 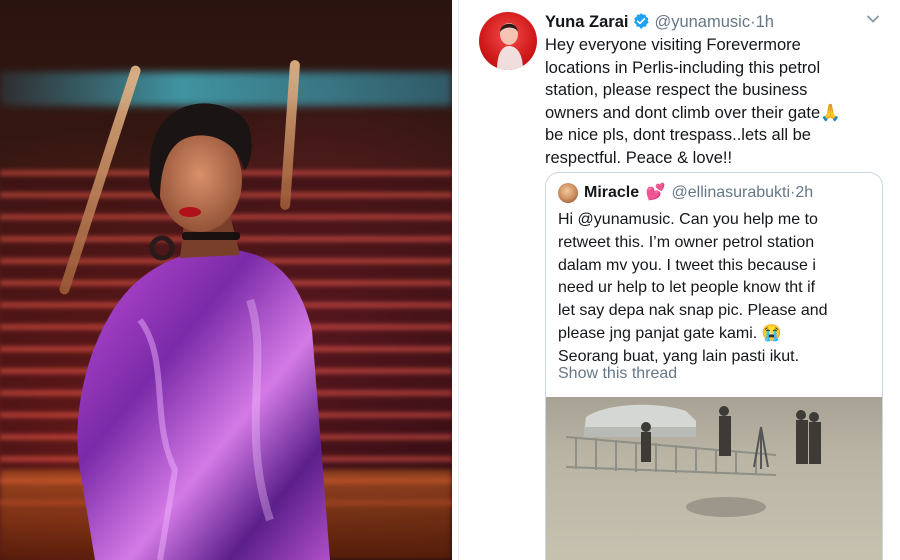 I want to click on author-name: Yuna Zarai, so click(x=586, y=22).